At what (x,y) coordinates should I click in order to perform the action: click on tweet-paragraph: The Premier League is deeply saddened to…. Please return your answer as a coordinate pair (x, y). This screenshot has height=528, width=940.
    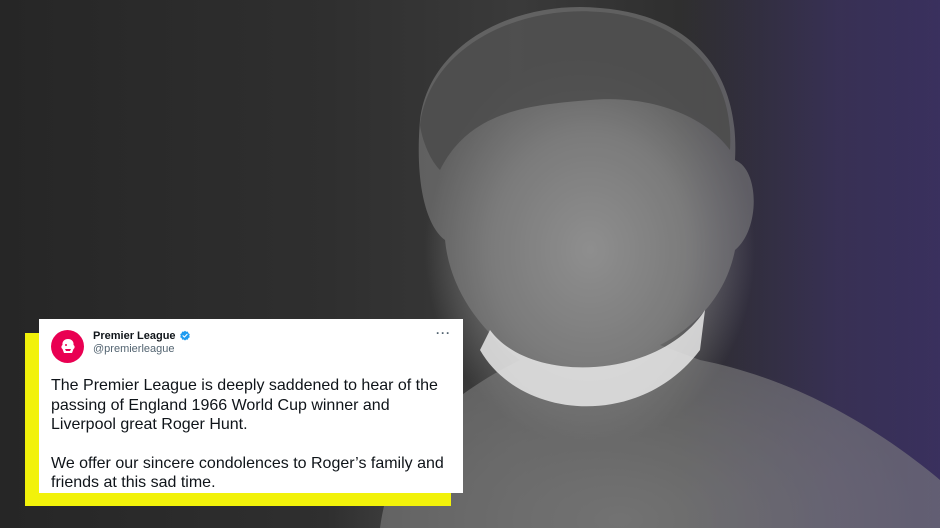
    Looking at the image, I should click on (244, 405).